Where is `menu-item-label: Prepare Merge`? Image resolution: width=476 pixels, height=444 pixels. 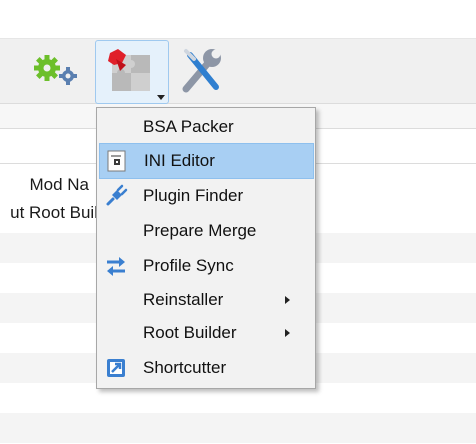 menu-item-label: Prepare Merge is located at coordinates (200, 230).